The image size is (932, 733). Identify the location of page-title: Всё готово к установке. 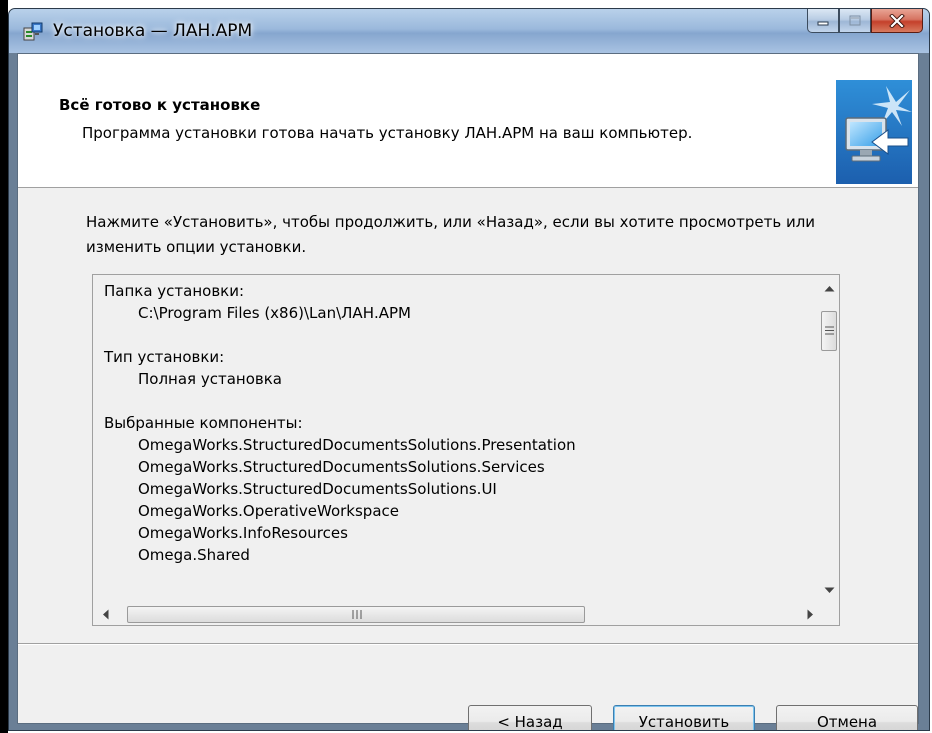
(160, 105).